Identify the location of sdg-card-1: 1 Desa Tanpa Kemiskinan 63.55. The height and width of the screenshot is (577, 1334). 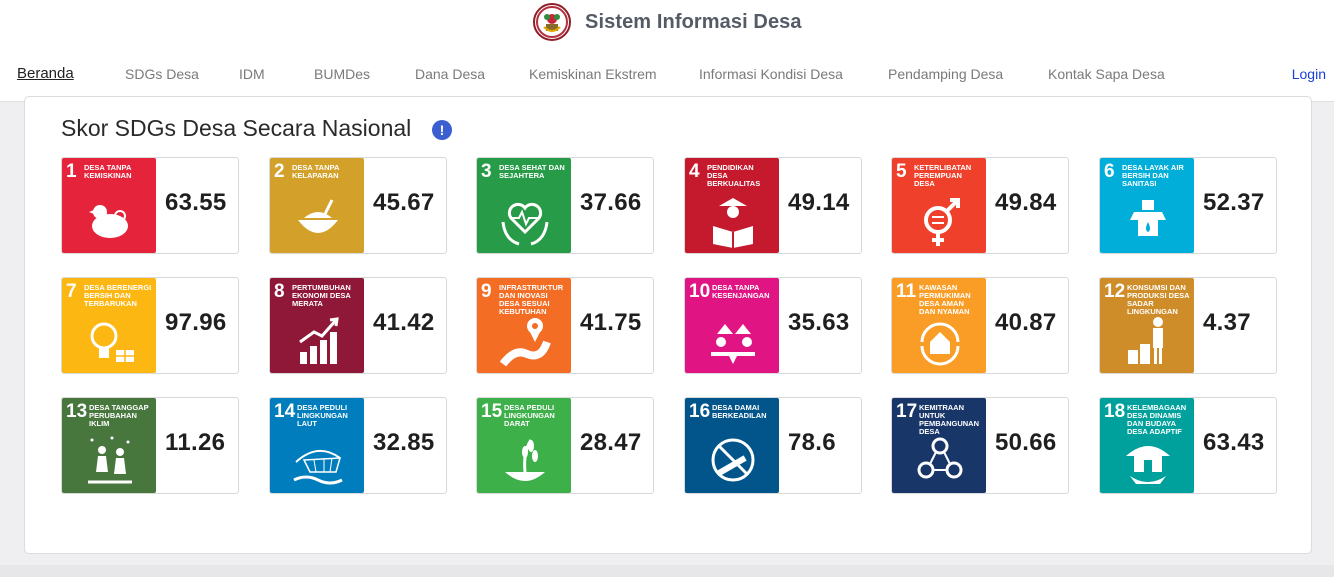
(150, 205).